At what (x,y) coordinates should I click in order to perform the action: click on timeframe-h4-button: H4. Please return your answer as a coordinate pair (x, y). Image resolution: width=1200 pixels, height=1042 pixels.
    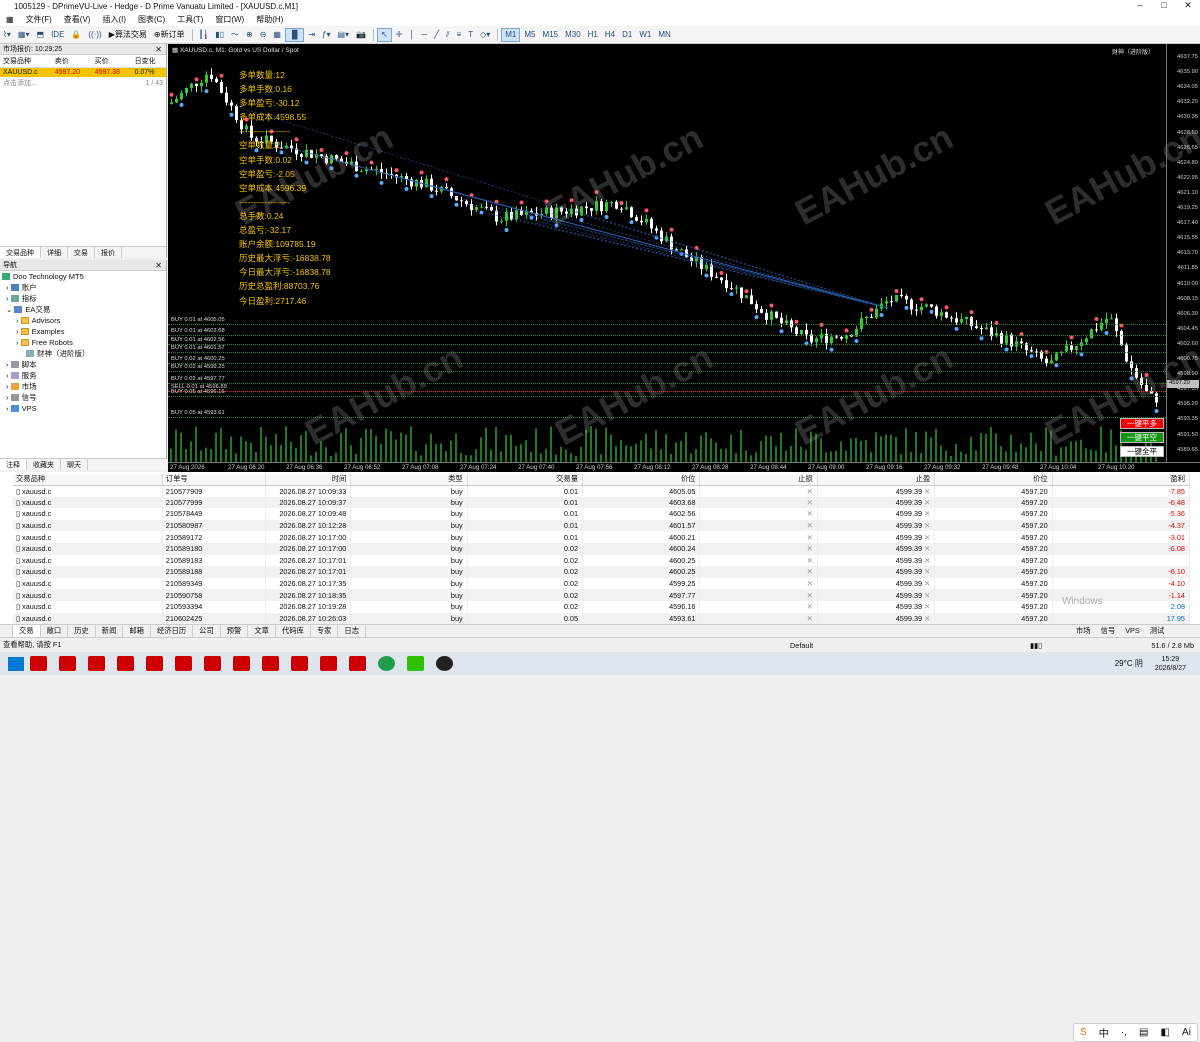
    Looking at the image, I should click on (610, 35).